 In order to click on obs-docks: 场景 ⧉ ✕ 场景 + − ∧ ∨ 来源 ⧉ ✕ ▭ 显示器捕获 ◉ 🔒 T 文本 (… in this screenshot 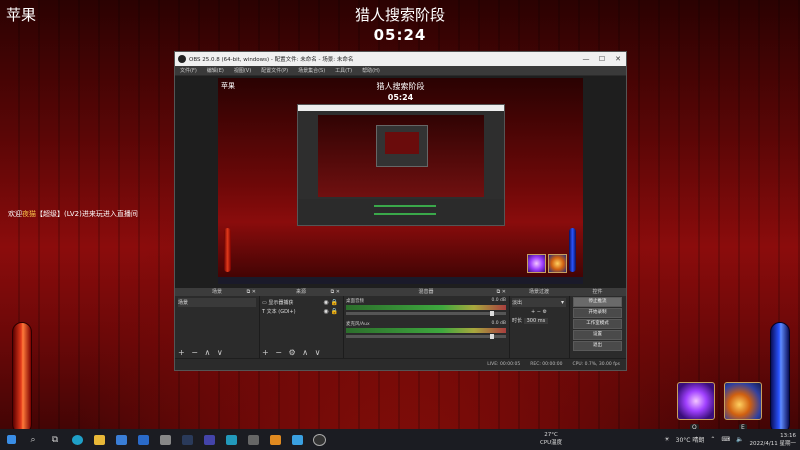, I will do `click(400, 323)`.